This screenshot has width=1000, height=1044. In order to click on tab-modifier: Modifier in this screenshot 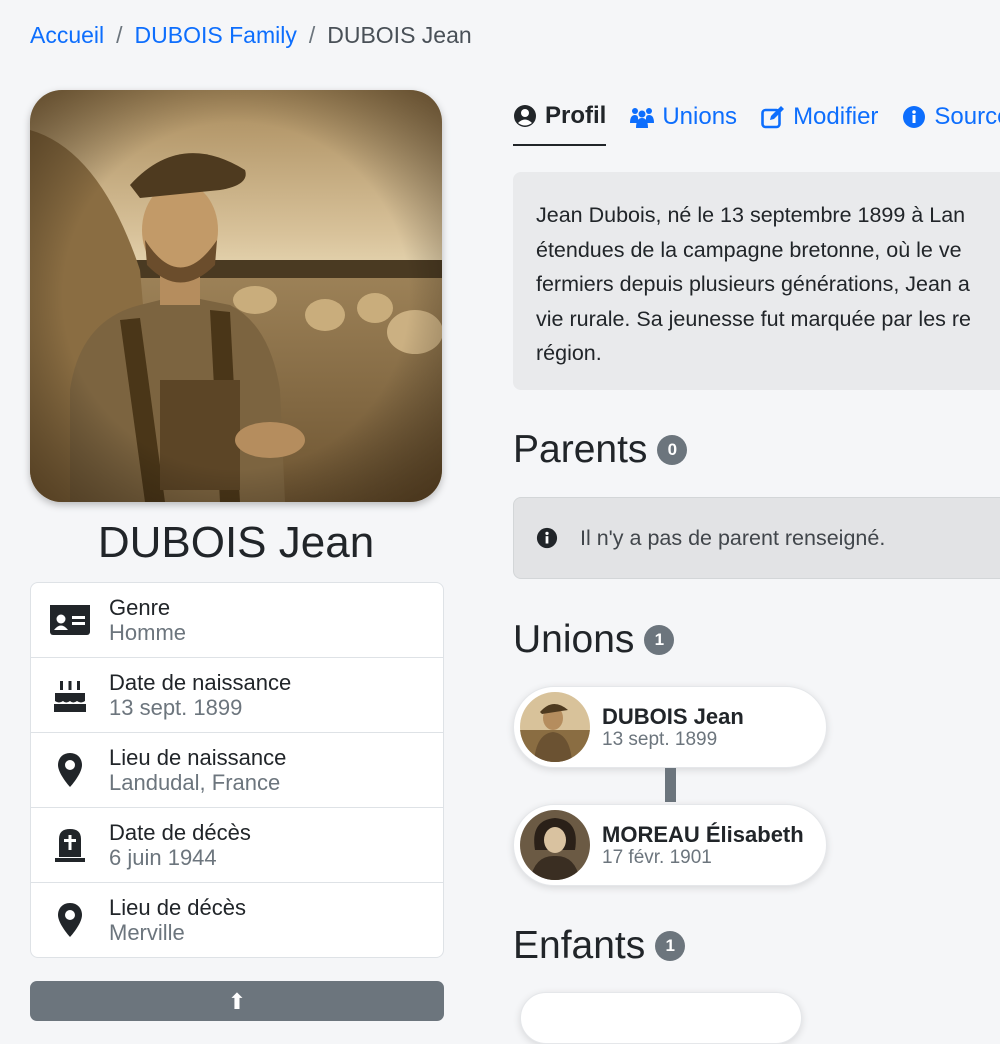, I will do `click(819, 123)`.